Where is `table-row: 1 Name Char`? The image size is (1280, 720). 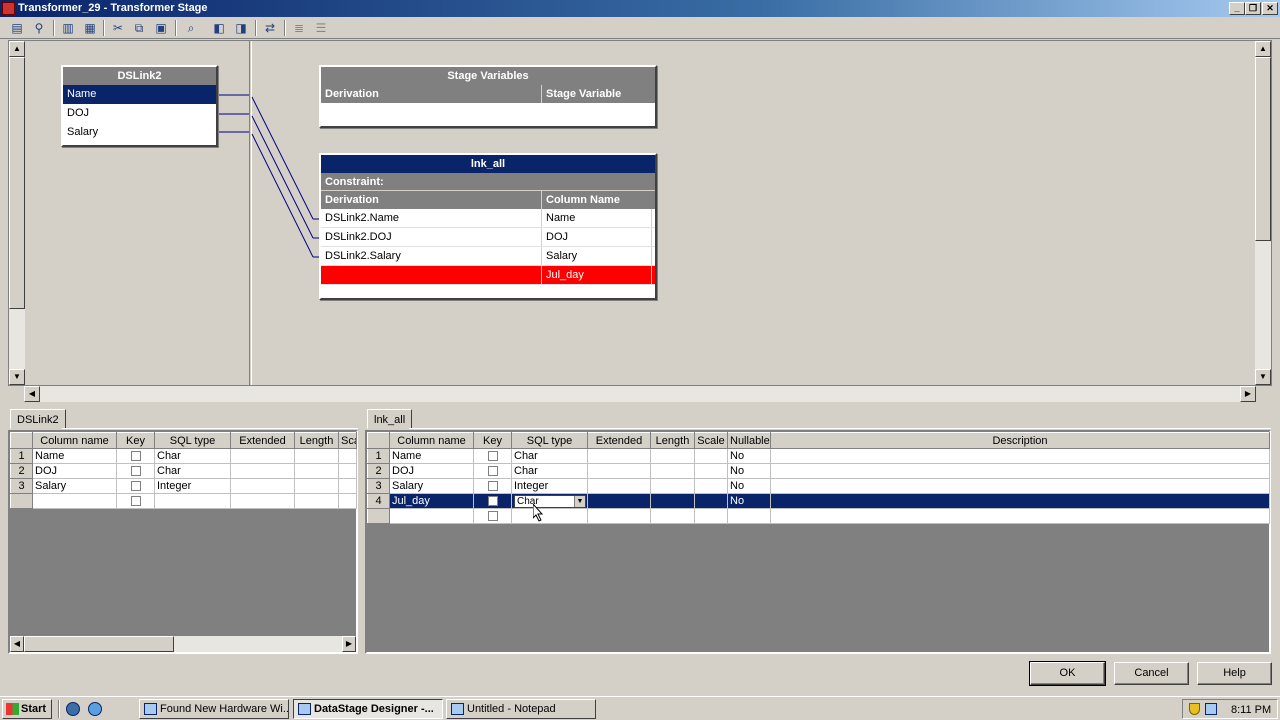
table-row: 1 Name Char is located at coordinates (183, 456).